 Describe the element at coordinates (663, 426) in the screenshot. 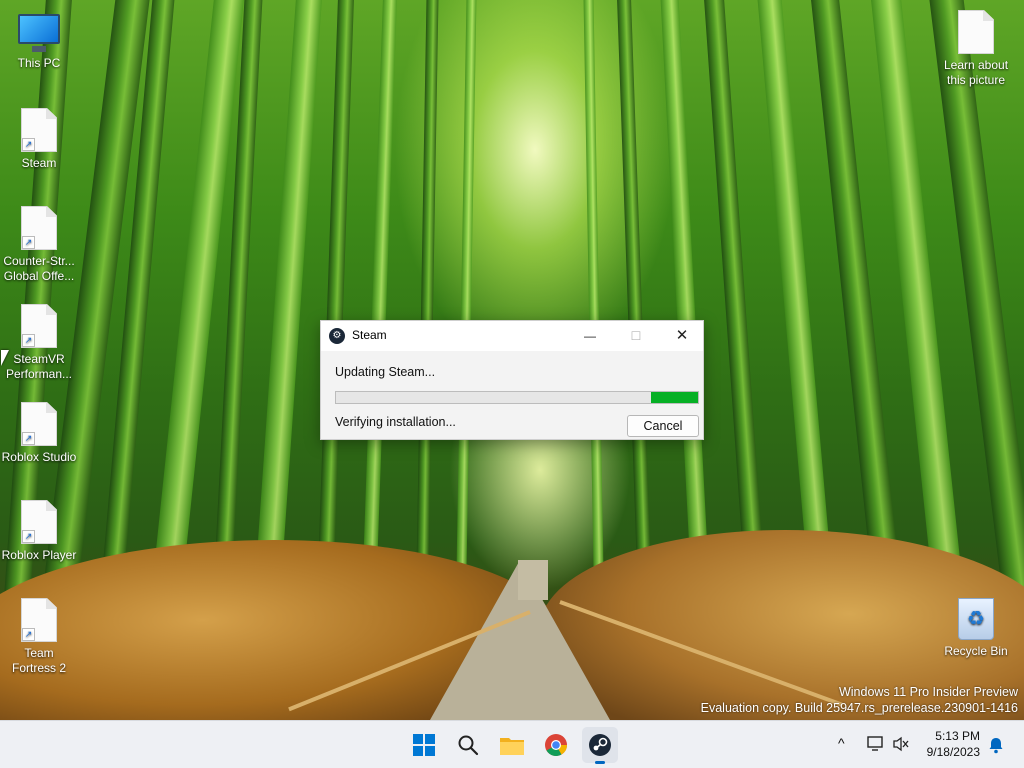

I see `cancel-button: Cancel` at that location.